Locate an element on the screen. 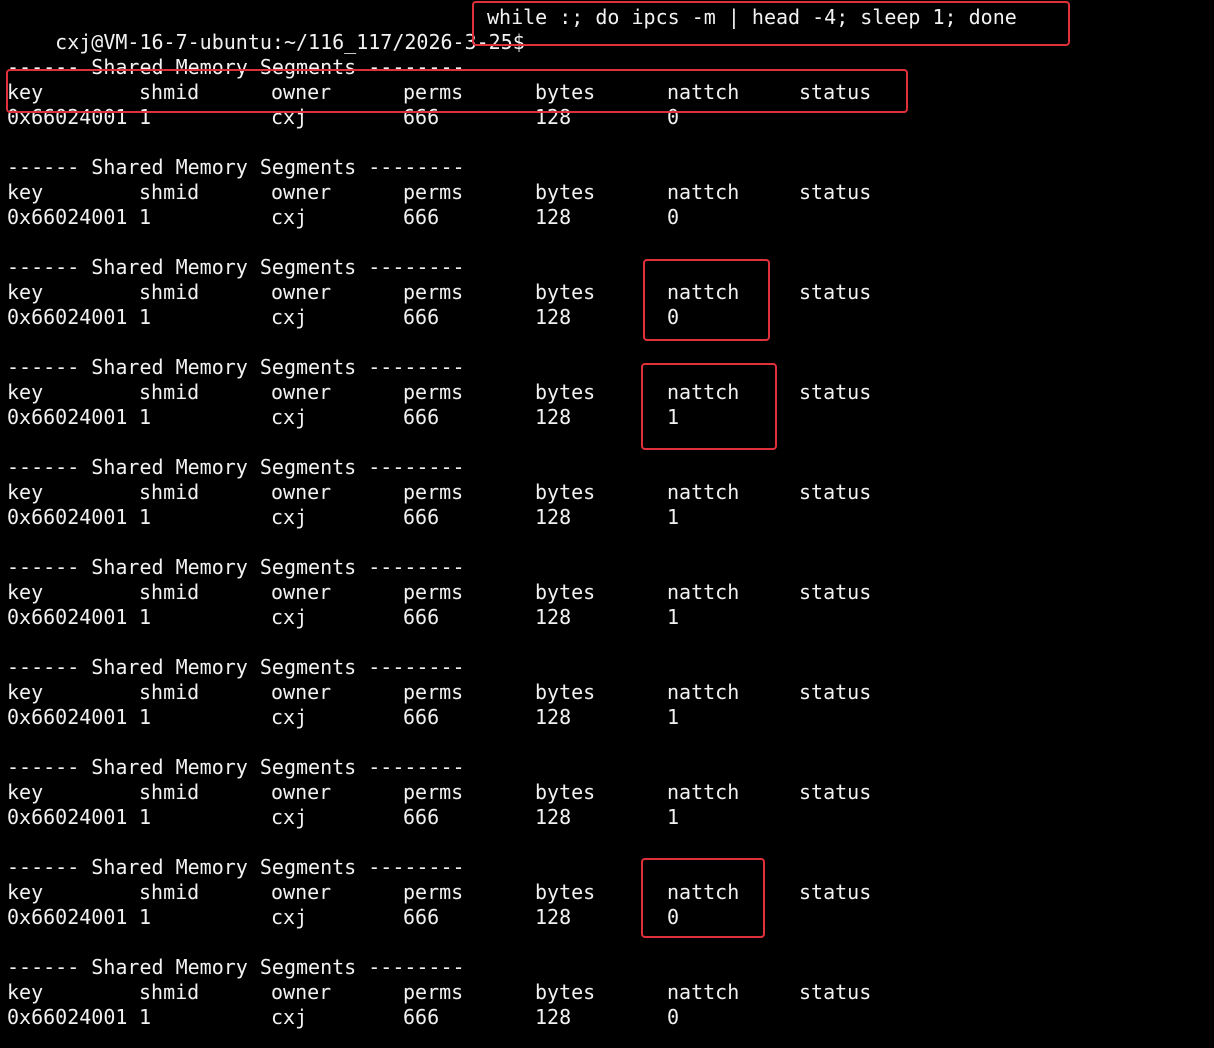  shell-prompt: cxj@VM-16-7-ubuntu:~/116_117/2026-3-25$ is located at coordinates (290, 42).